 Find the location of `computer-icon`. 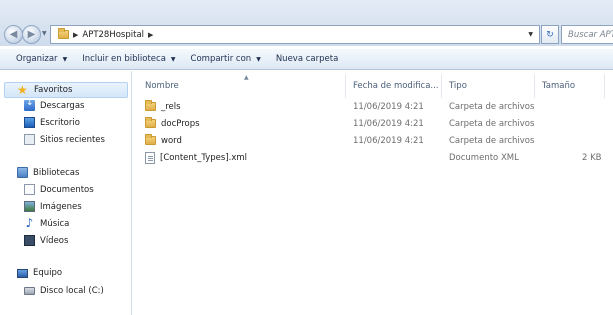

computer-icon is located at coordinates (22, 273).